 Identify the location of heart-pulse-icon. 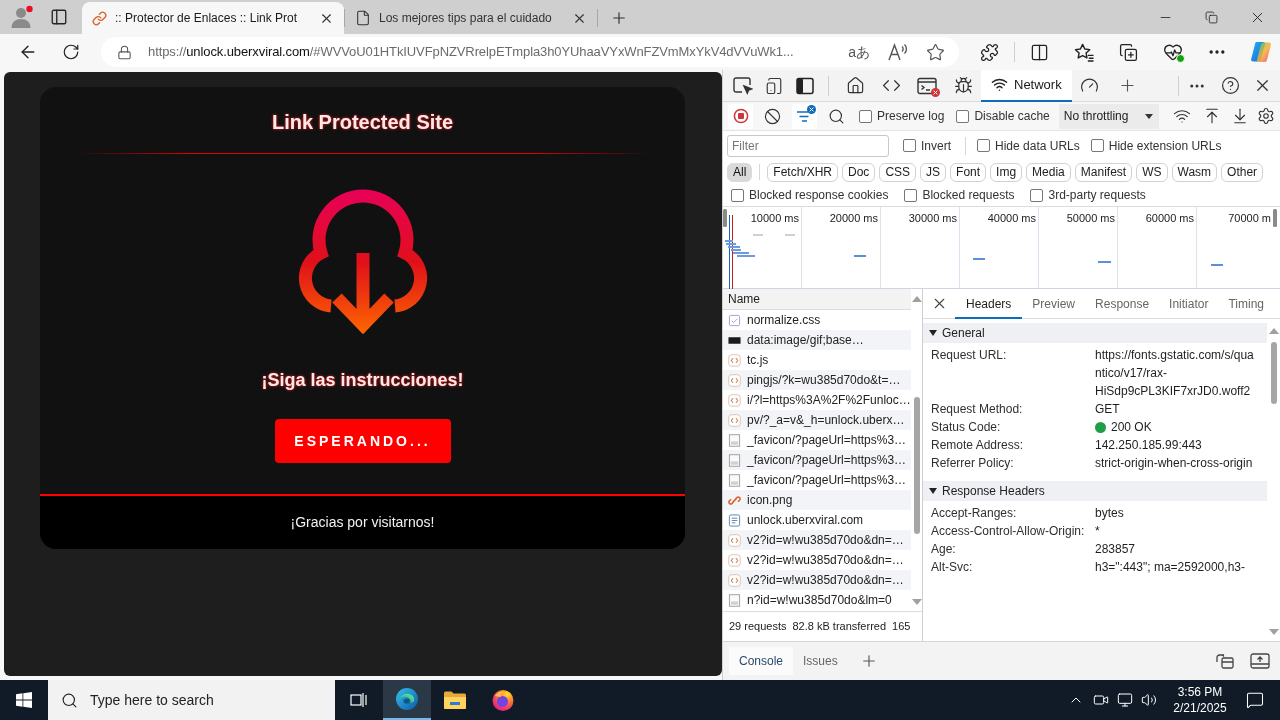
(1173, 52).